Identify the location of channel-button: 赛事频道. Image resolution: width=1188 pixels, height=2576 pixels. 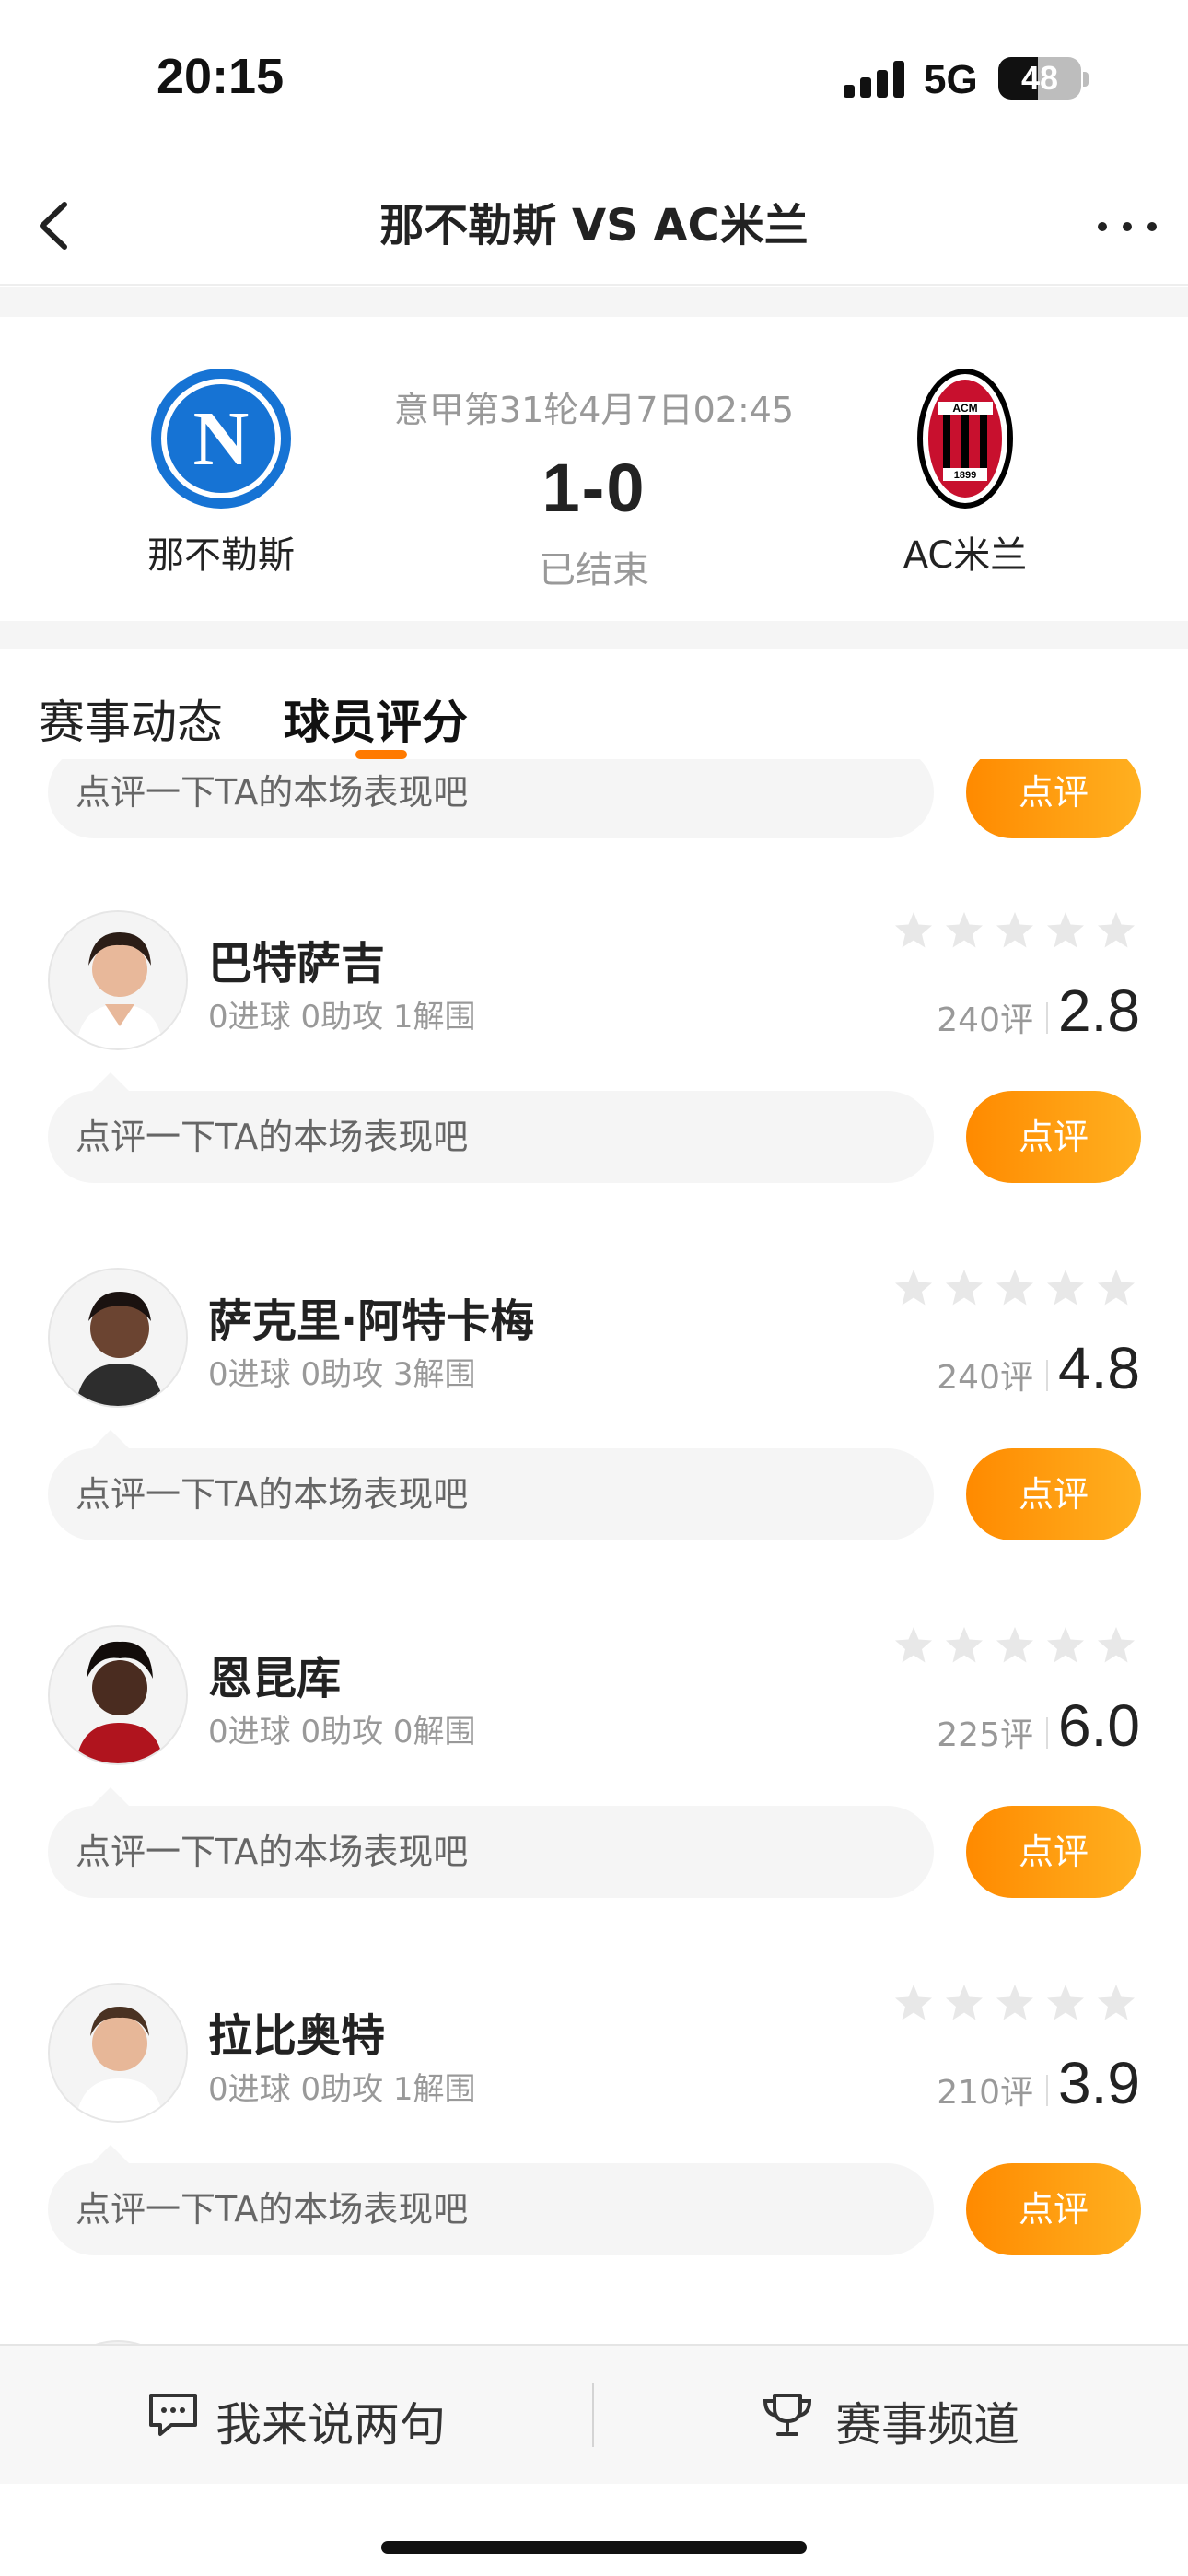
(891, 2415).